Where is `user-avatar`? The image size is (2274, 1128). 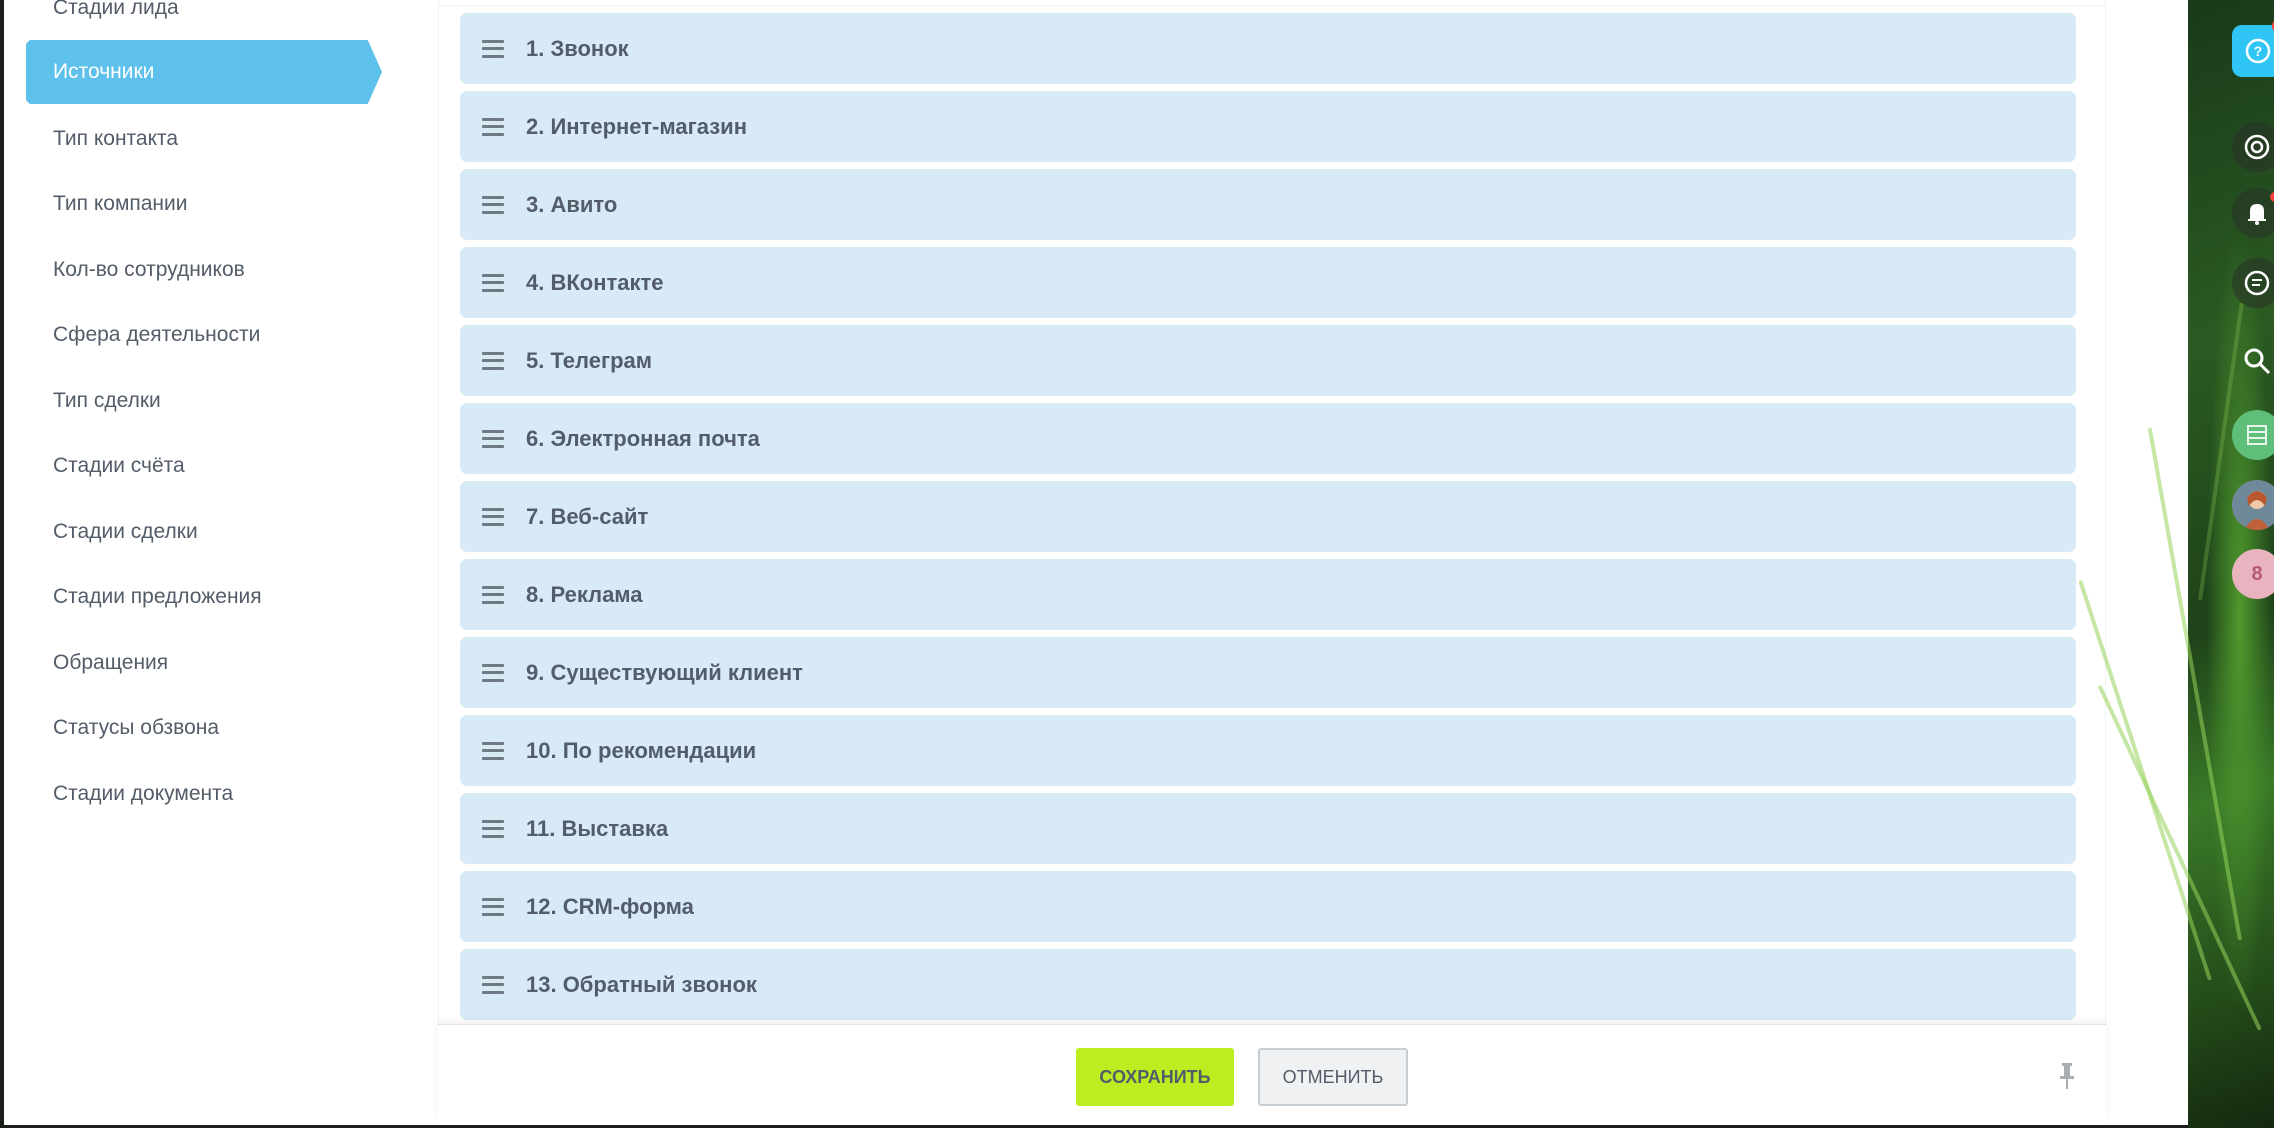 user-avatar is located at coordinates (2253, 505).